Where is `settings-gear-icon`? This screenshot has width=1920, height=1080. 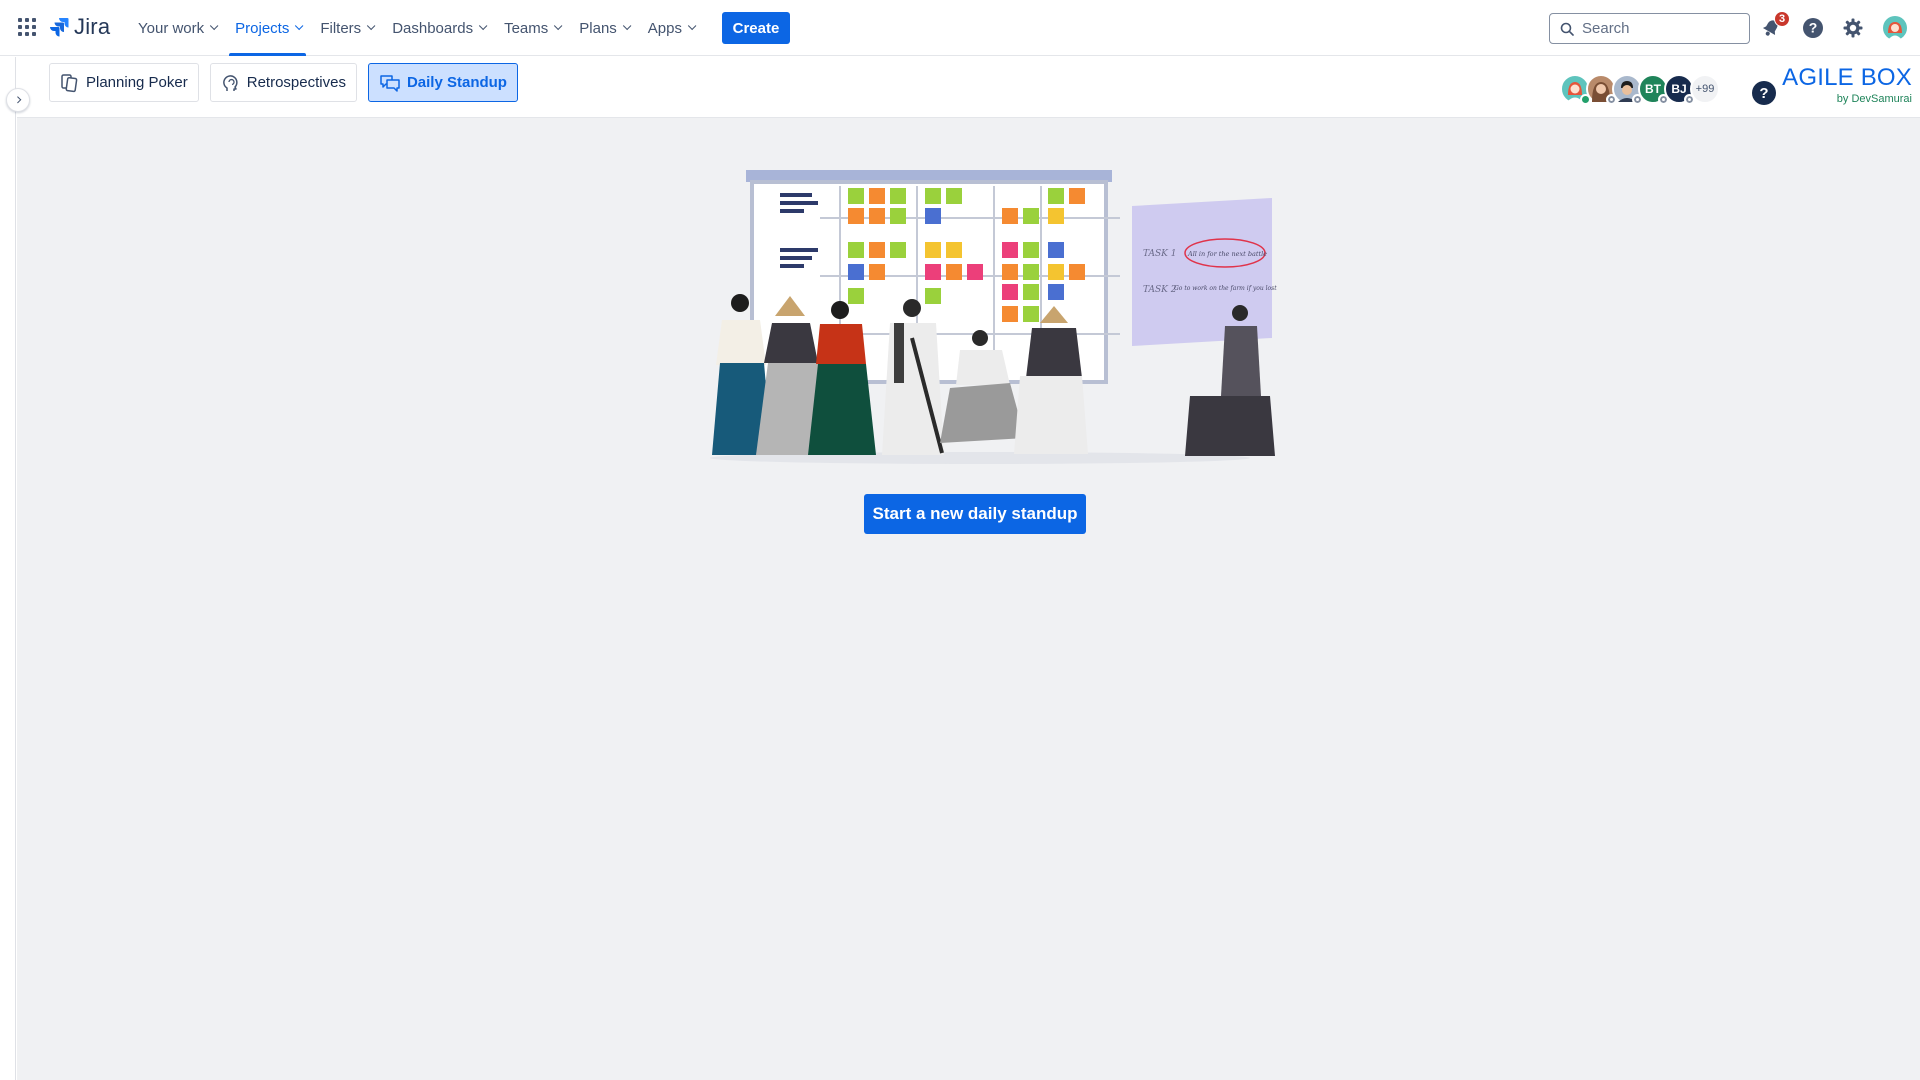
settings-gear-icon is located at coordinates (1853, 28).